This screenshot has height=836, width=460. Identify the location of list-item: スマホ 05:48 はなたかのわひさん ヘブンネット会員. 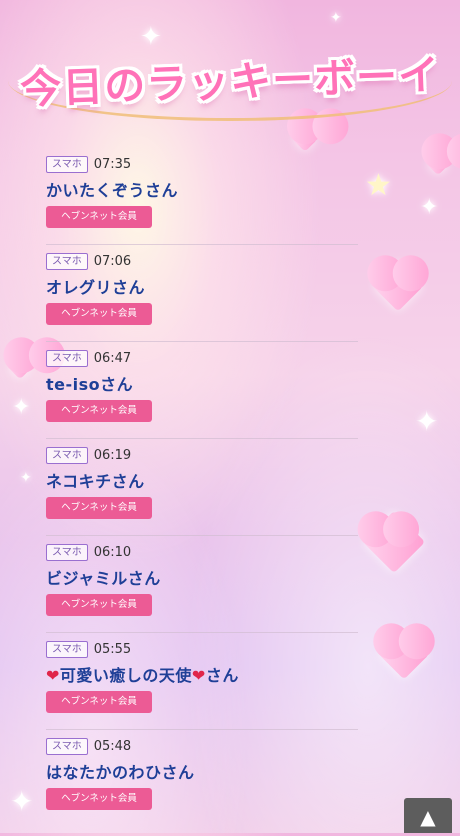
(202, 778).